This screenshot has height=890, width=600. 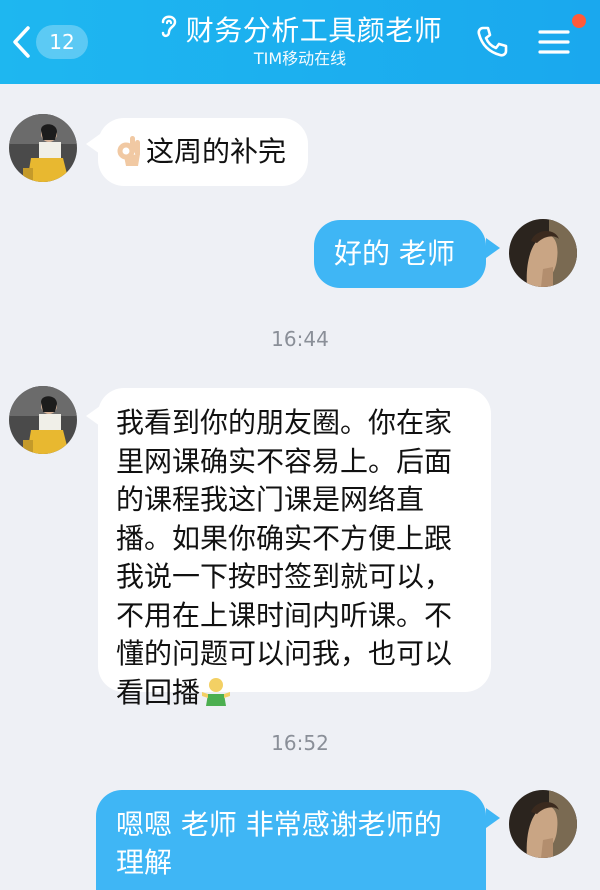 I want to click on notification-dot, so click(x=579, y=21).